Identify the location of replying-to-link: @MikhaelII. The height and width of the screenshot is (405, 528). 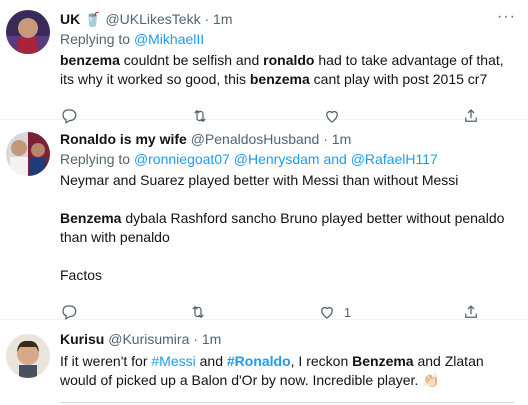
(169, 39).